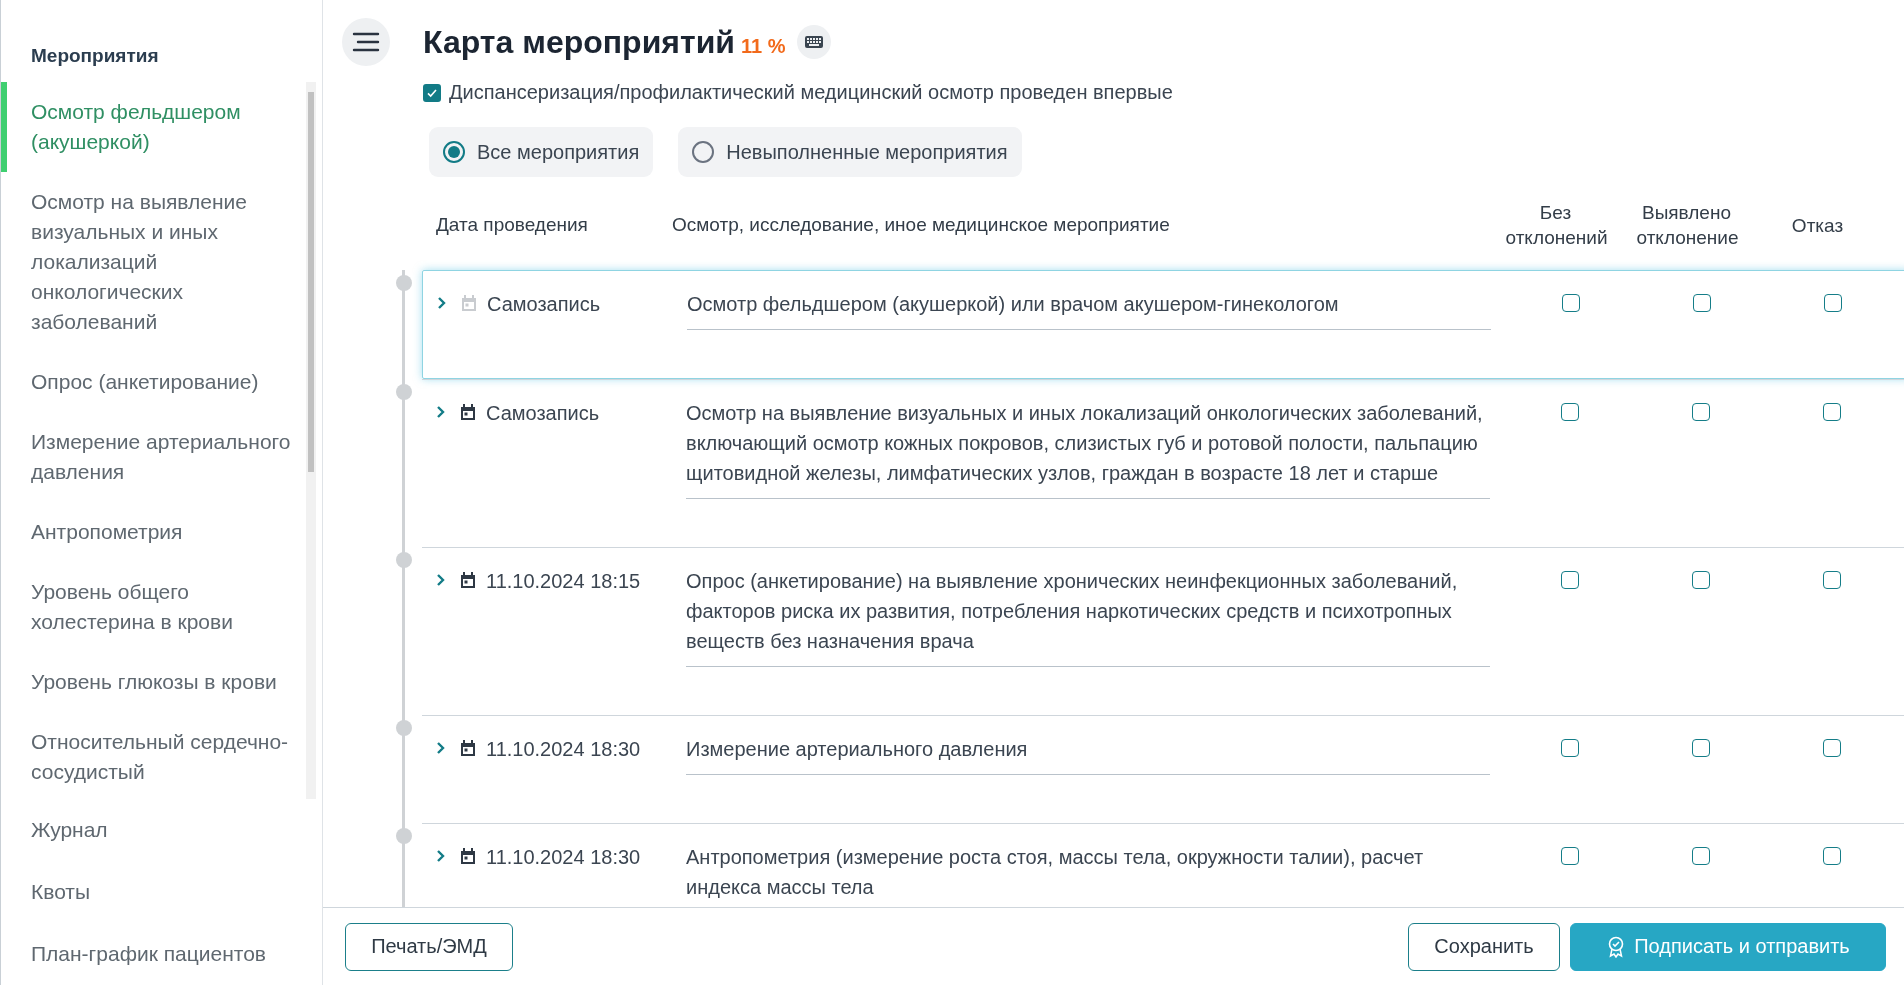 The image size is (1904, 985). Describe the element at coordinates (1817, 225) in the screenshot. I see `column-header: Отказ` at that location.